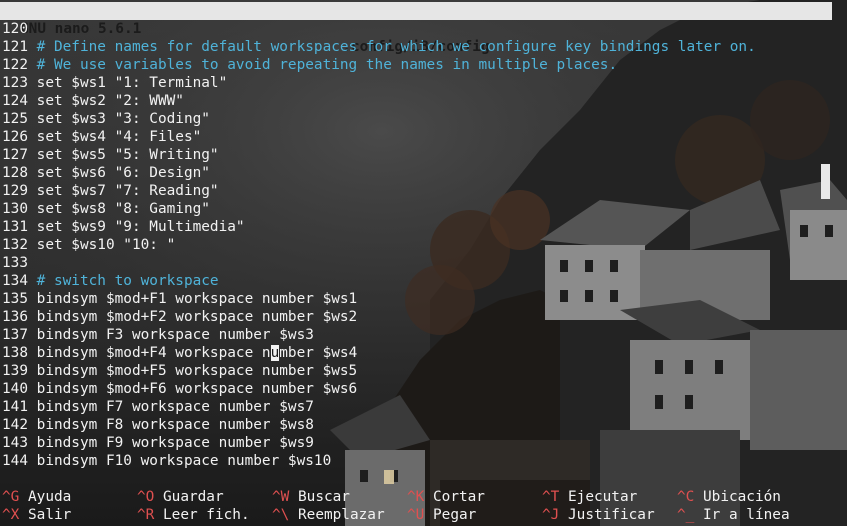  I want to click on editor-line: 120, so click(19, 29).